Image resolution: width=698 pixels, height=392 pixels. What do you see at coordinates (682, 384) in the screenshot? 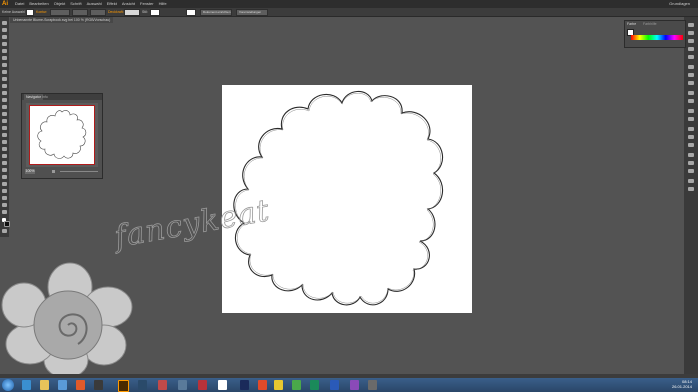
I see `system-clock: 08:14 26.01.2014` at bounding box center [682, 384].